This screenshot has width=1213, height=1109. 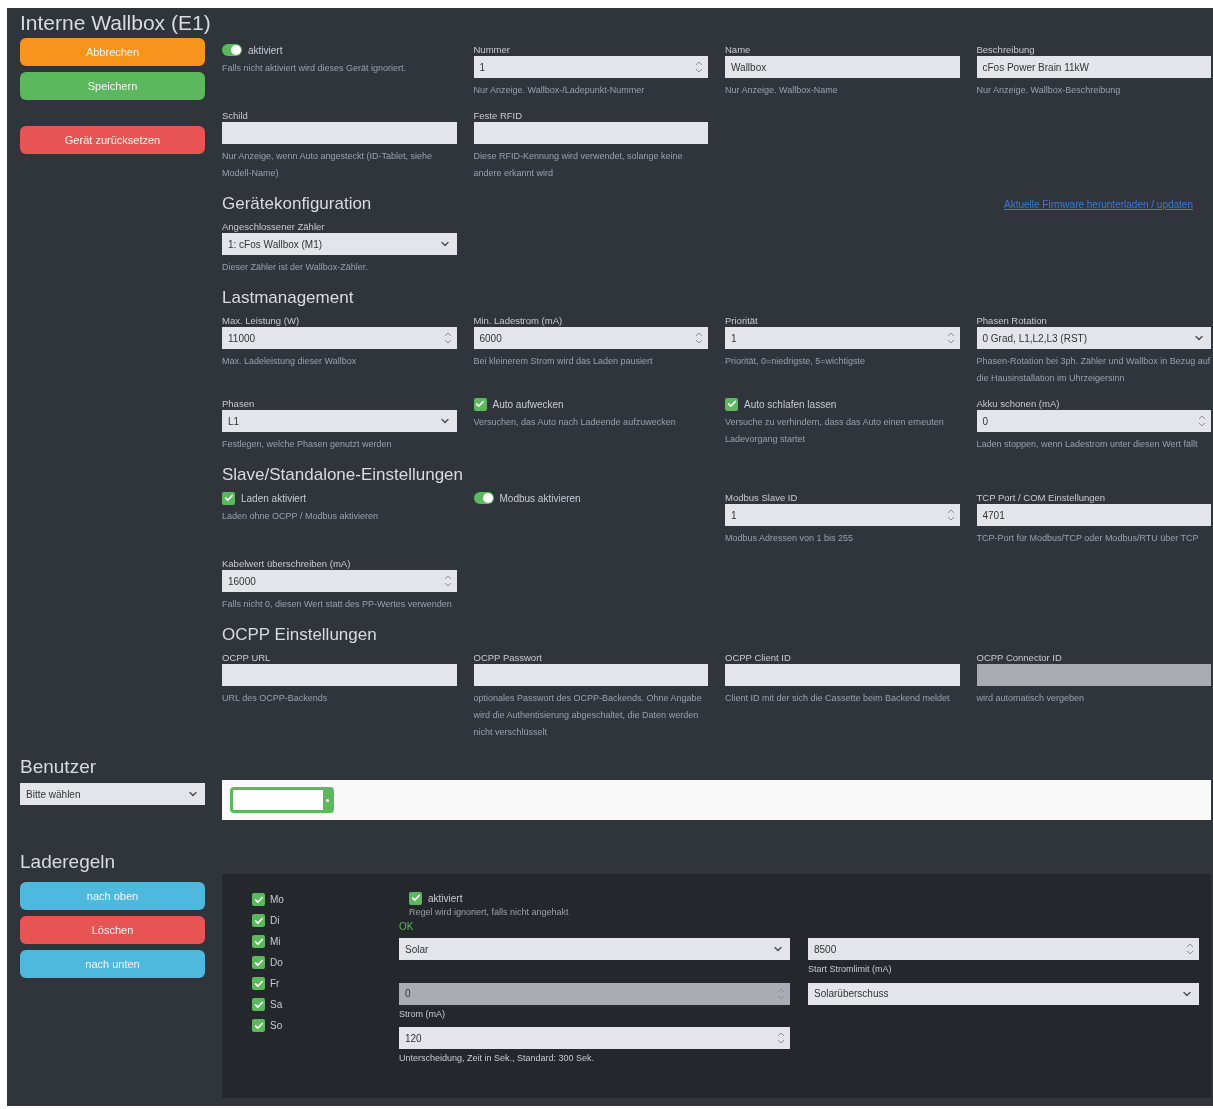 What do you see at coordinates (59, 767) in the screenshot?
I see `section-heading: Benutzer` at bounding box center [59, 767].